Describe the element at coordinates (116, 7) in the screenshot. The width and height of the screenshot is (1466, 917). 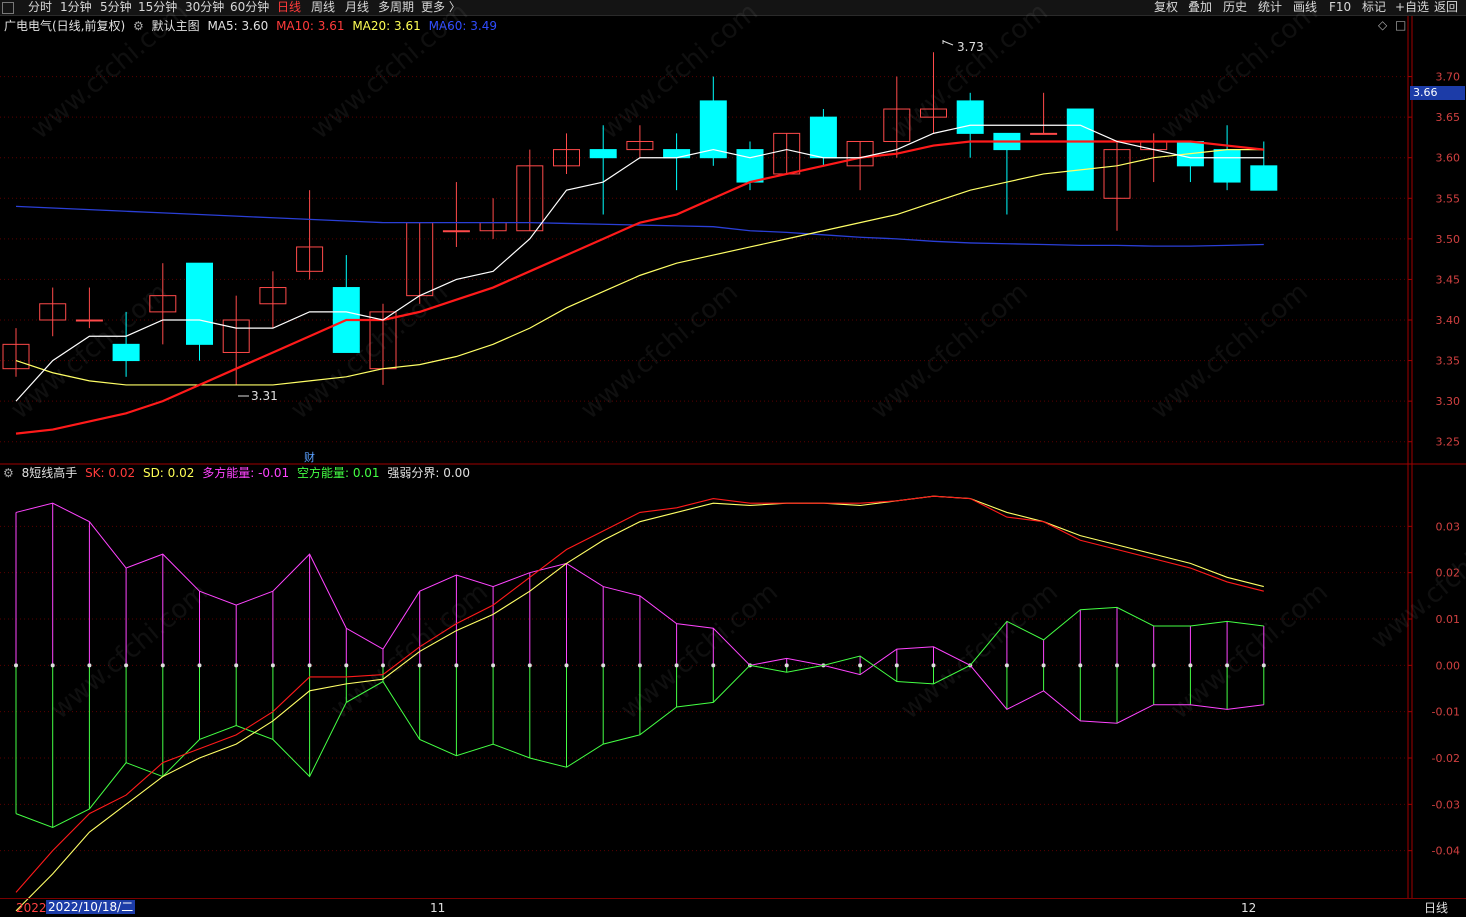
I see `period-tab-2: 5分钟` at that location.